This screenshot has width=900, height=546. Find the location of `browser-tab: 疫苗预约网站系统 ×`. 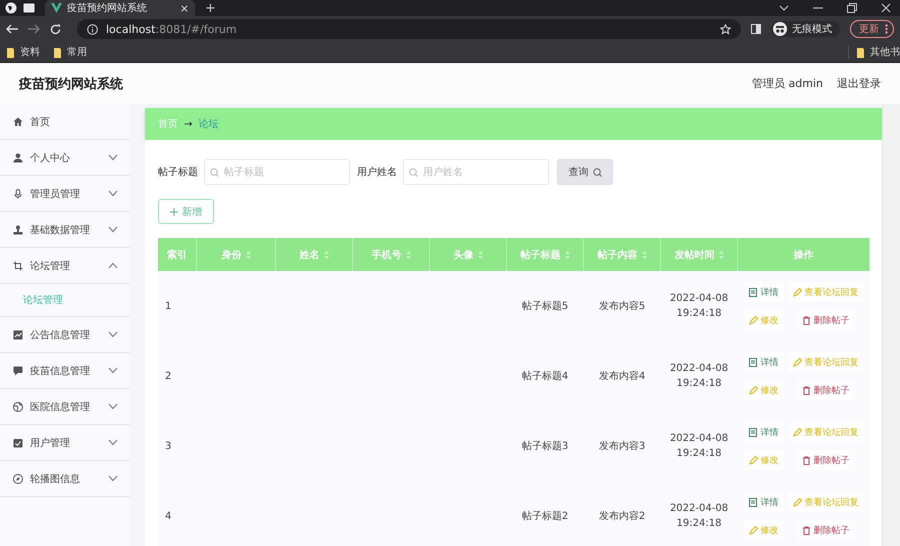

browser-tab: 疫苗预约网站系统 × is located at coordinates (120, 8).